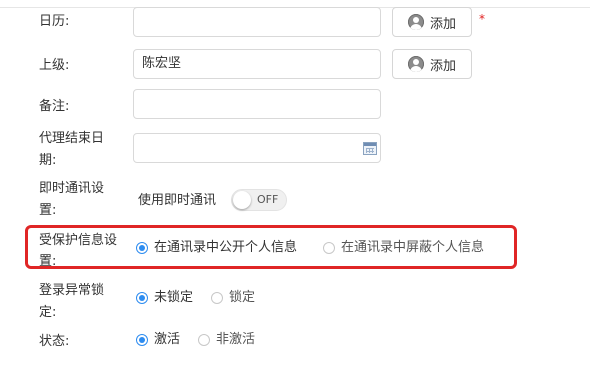 Image resolution: width=590 pixels, height=369 pixels. I want to click on calendar-label: 日历:, so click(54, 21).